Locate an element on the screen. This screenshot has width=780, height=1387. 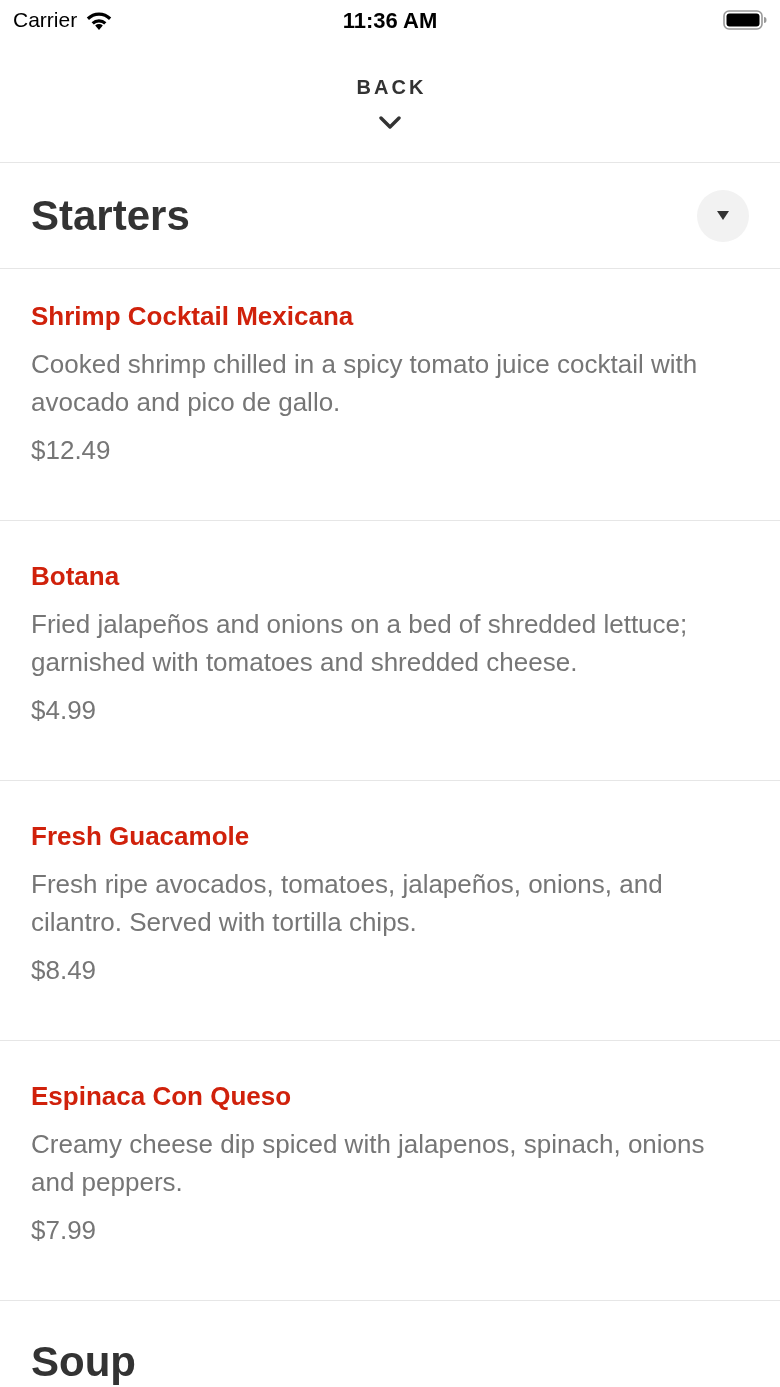
dish-description: Cooked shrimp chilled in a spicy tomato juice cocktail with avocado and pico de gallo. is located at coordinates (365, 383).